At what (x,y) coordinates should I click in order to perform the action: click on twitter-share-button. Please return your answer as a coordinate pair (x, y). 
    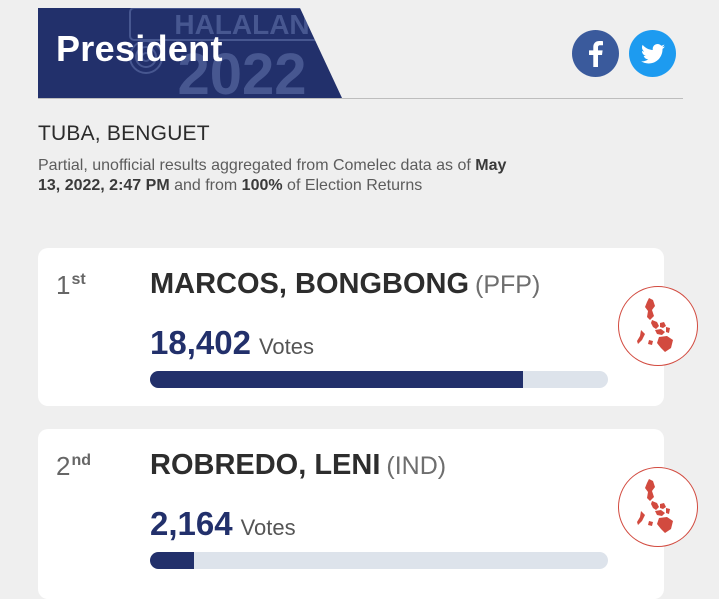
    Looking at the image, I should click on (652, 53).